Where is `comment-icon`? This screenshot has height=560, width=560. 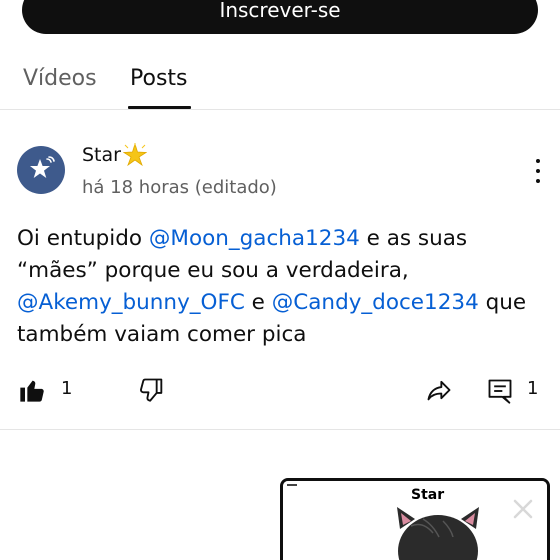
comment-icon is located at coordinates (500, 391).